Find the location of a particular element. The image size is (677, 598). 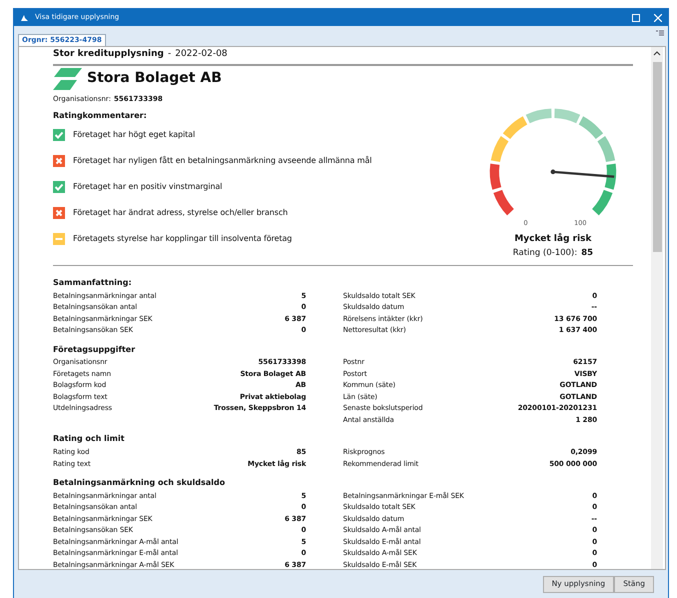

minus-icon is located at coordinates (59, 239).